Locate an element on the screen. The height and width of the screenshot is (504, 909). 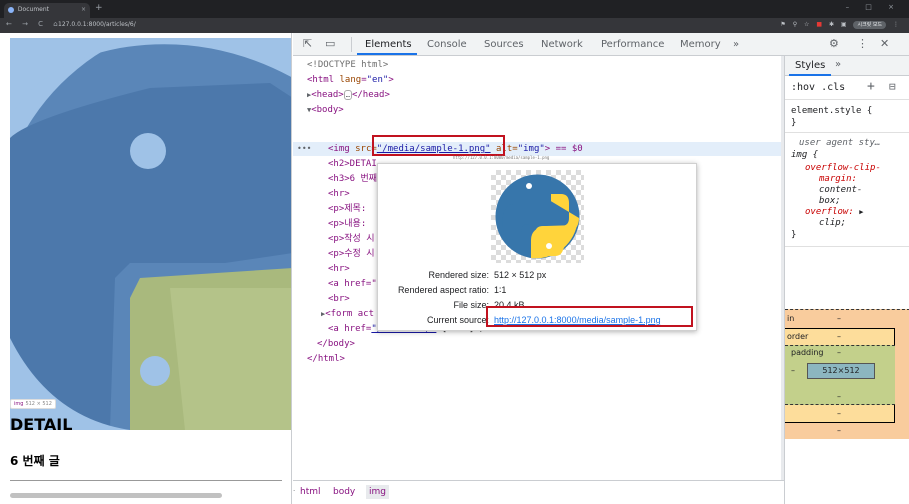
box-content: 512×512 is located at coordinates (841, 371).